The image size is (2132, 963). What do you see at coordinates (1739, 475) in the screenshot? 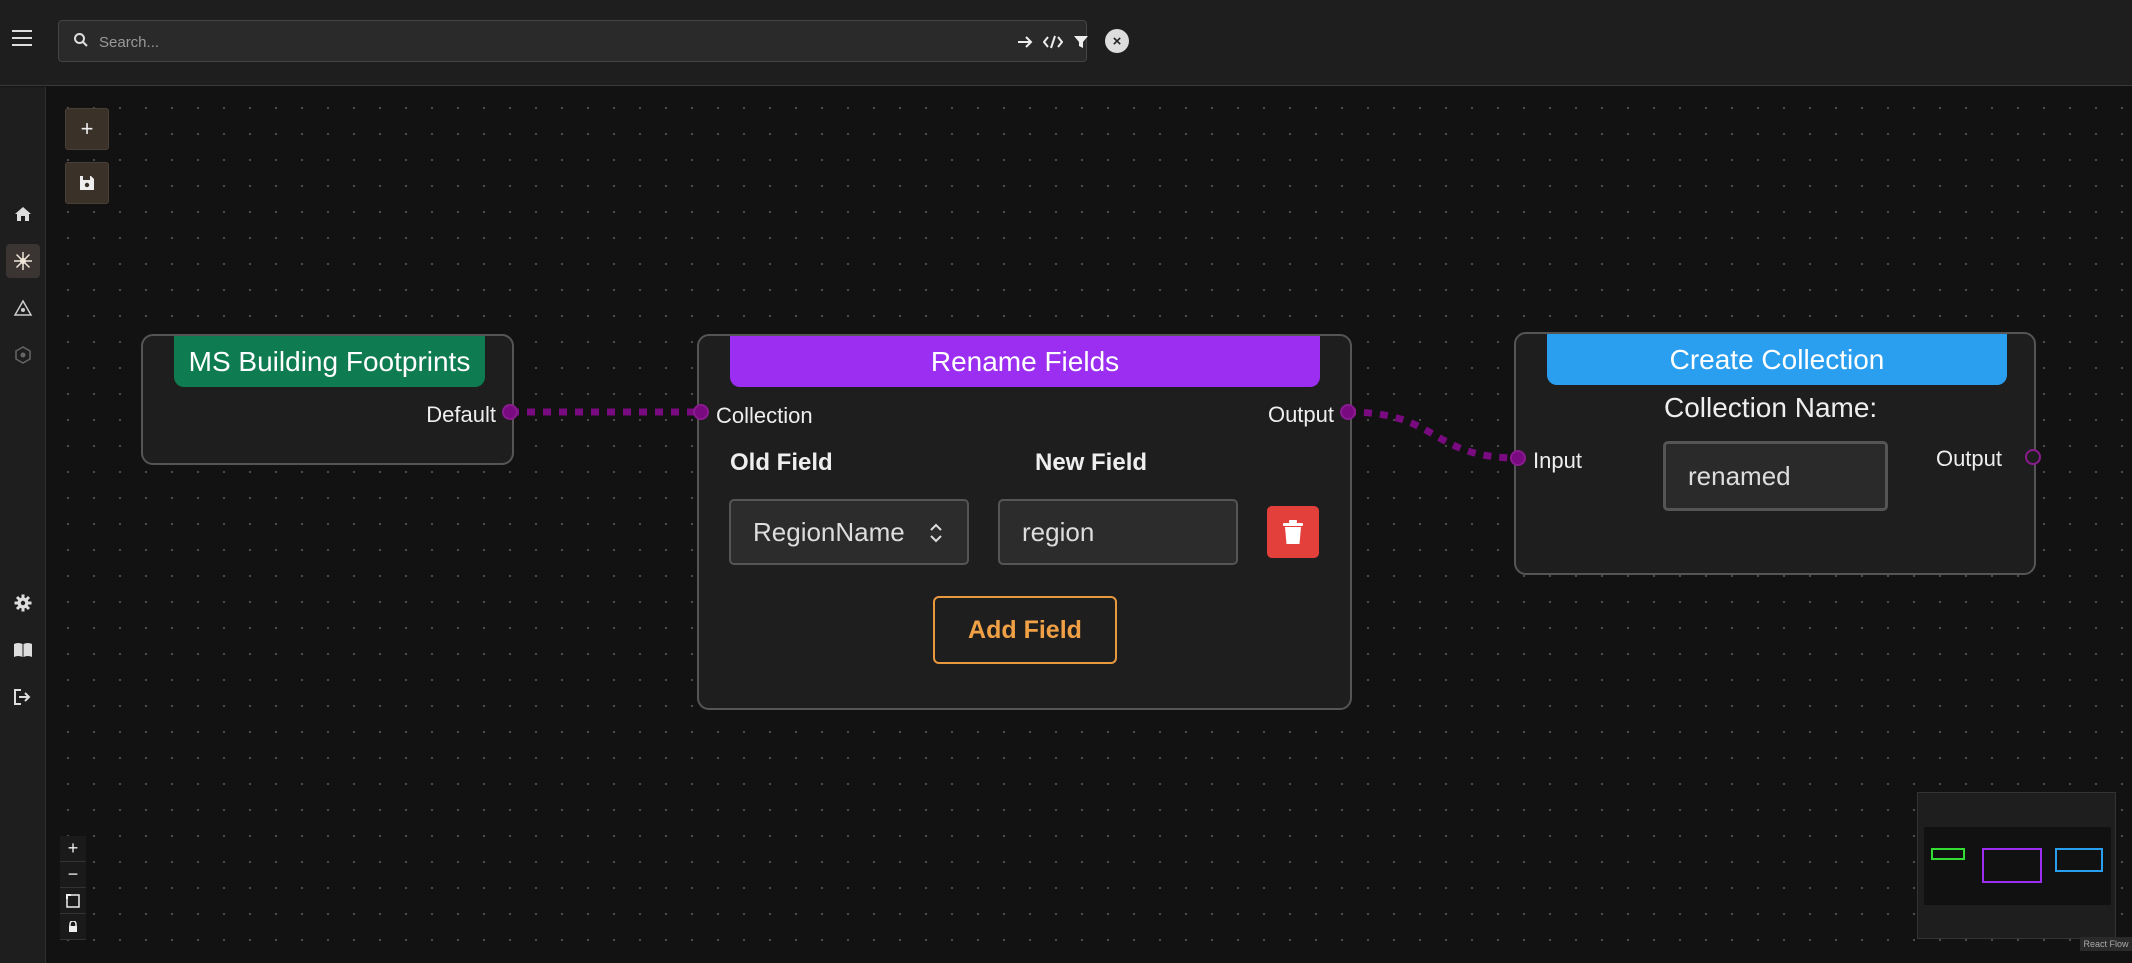
I see `collection-name-value: renamed` at bounding box center [1739, 475].